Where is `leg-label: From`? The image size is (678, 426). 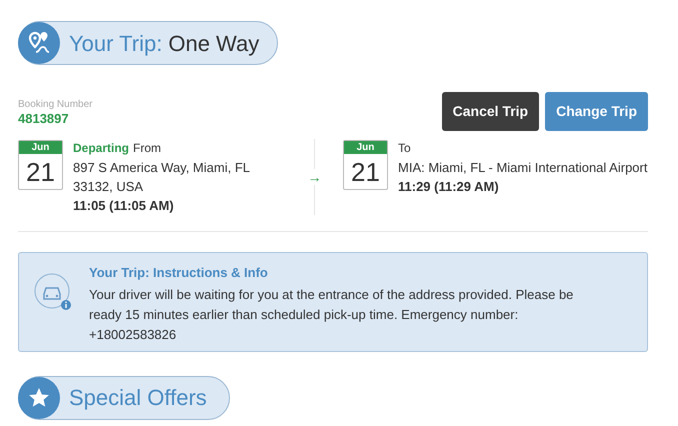
leg-label: From is located at coordinates (147, 148).